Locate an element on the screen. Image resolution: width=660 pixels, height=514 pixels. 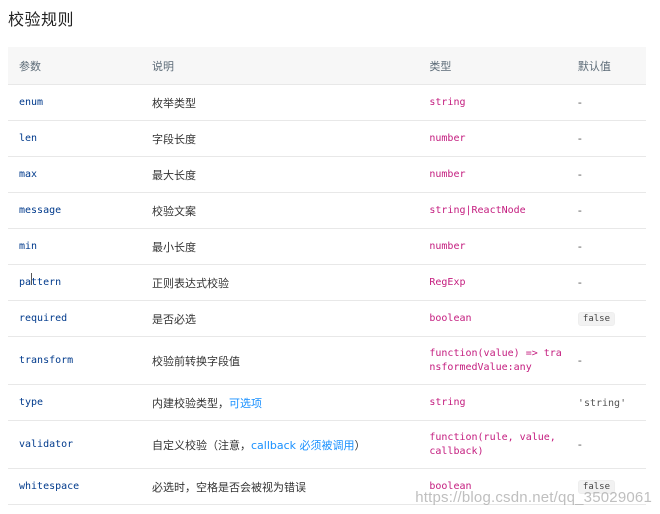
table-row: len 字段长度 number - is located at coordinates (327, 138).